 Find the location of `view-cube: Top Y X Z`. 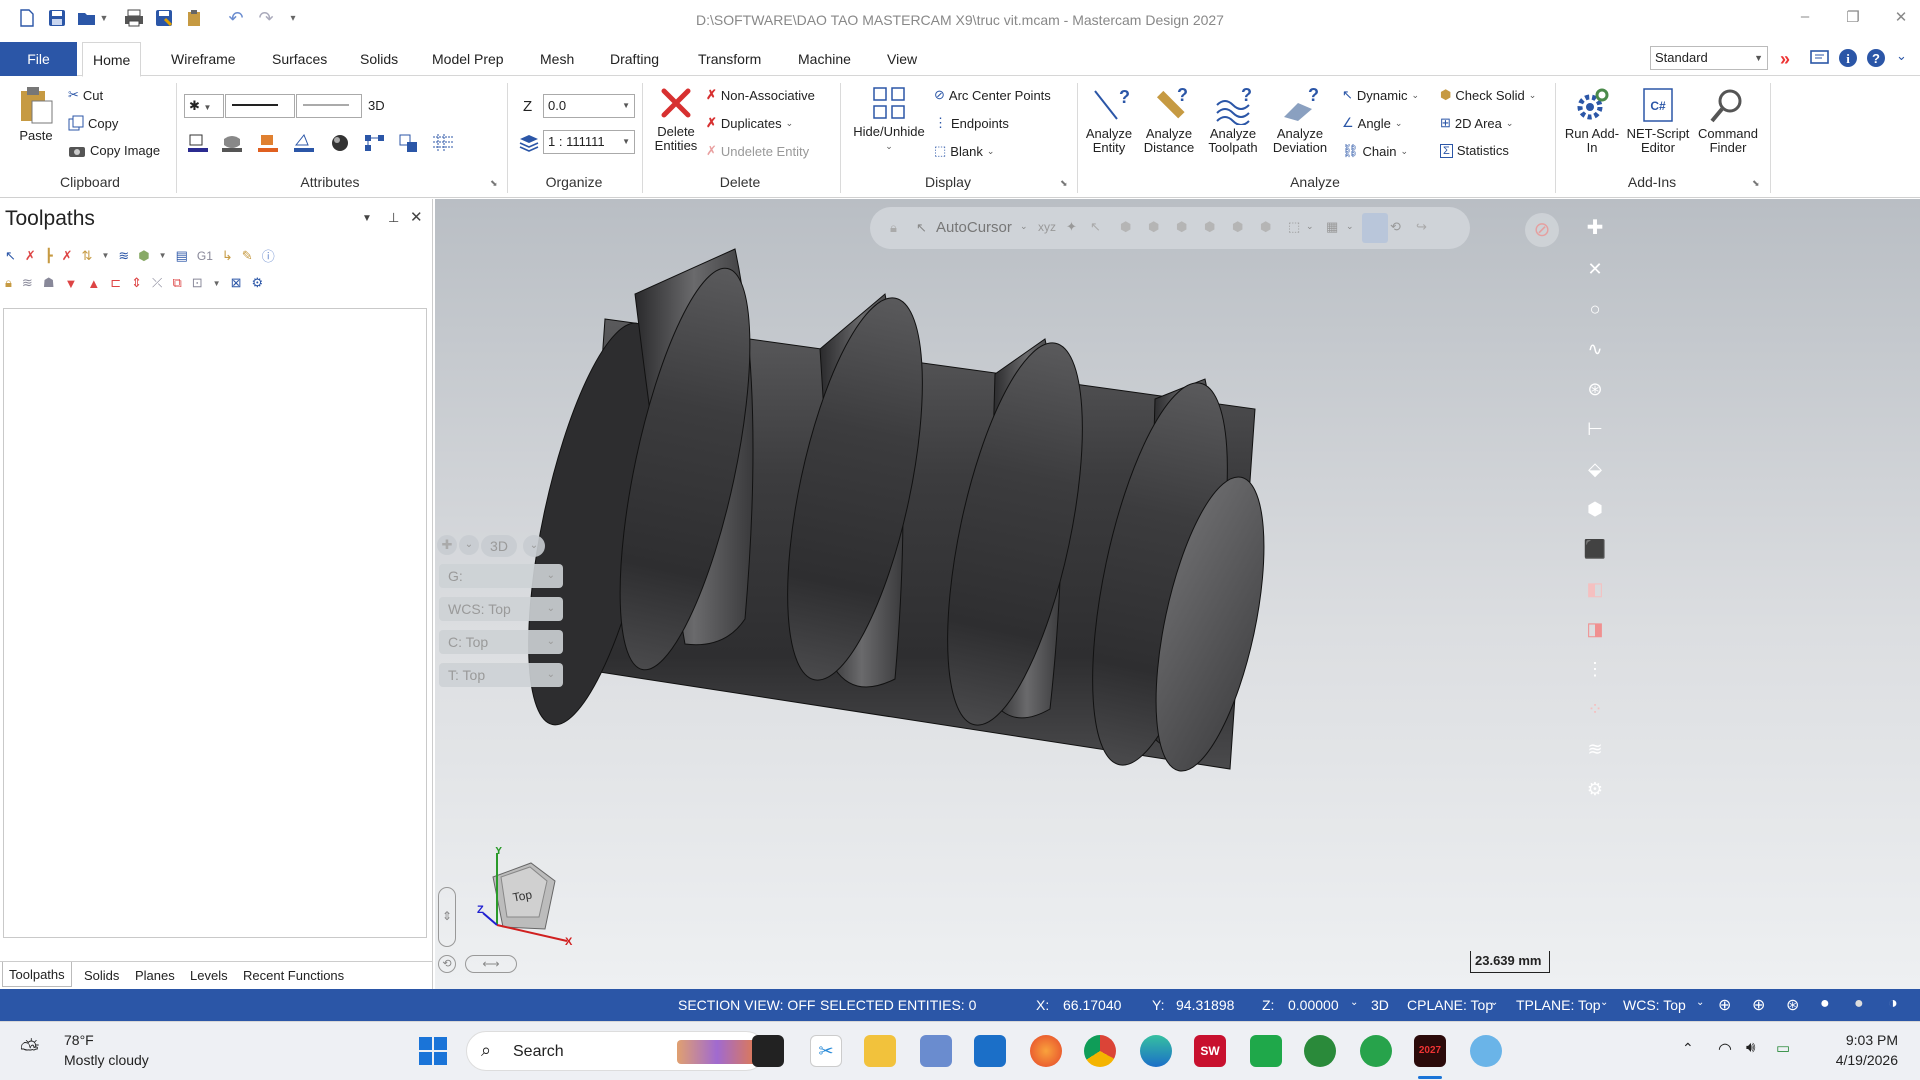

view-cube: Top Y X Z is located at coordinates (525, 897).